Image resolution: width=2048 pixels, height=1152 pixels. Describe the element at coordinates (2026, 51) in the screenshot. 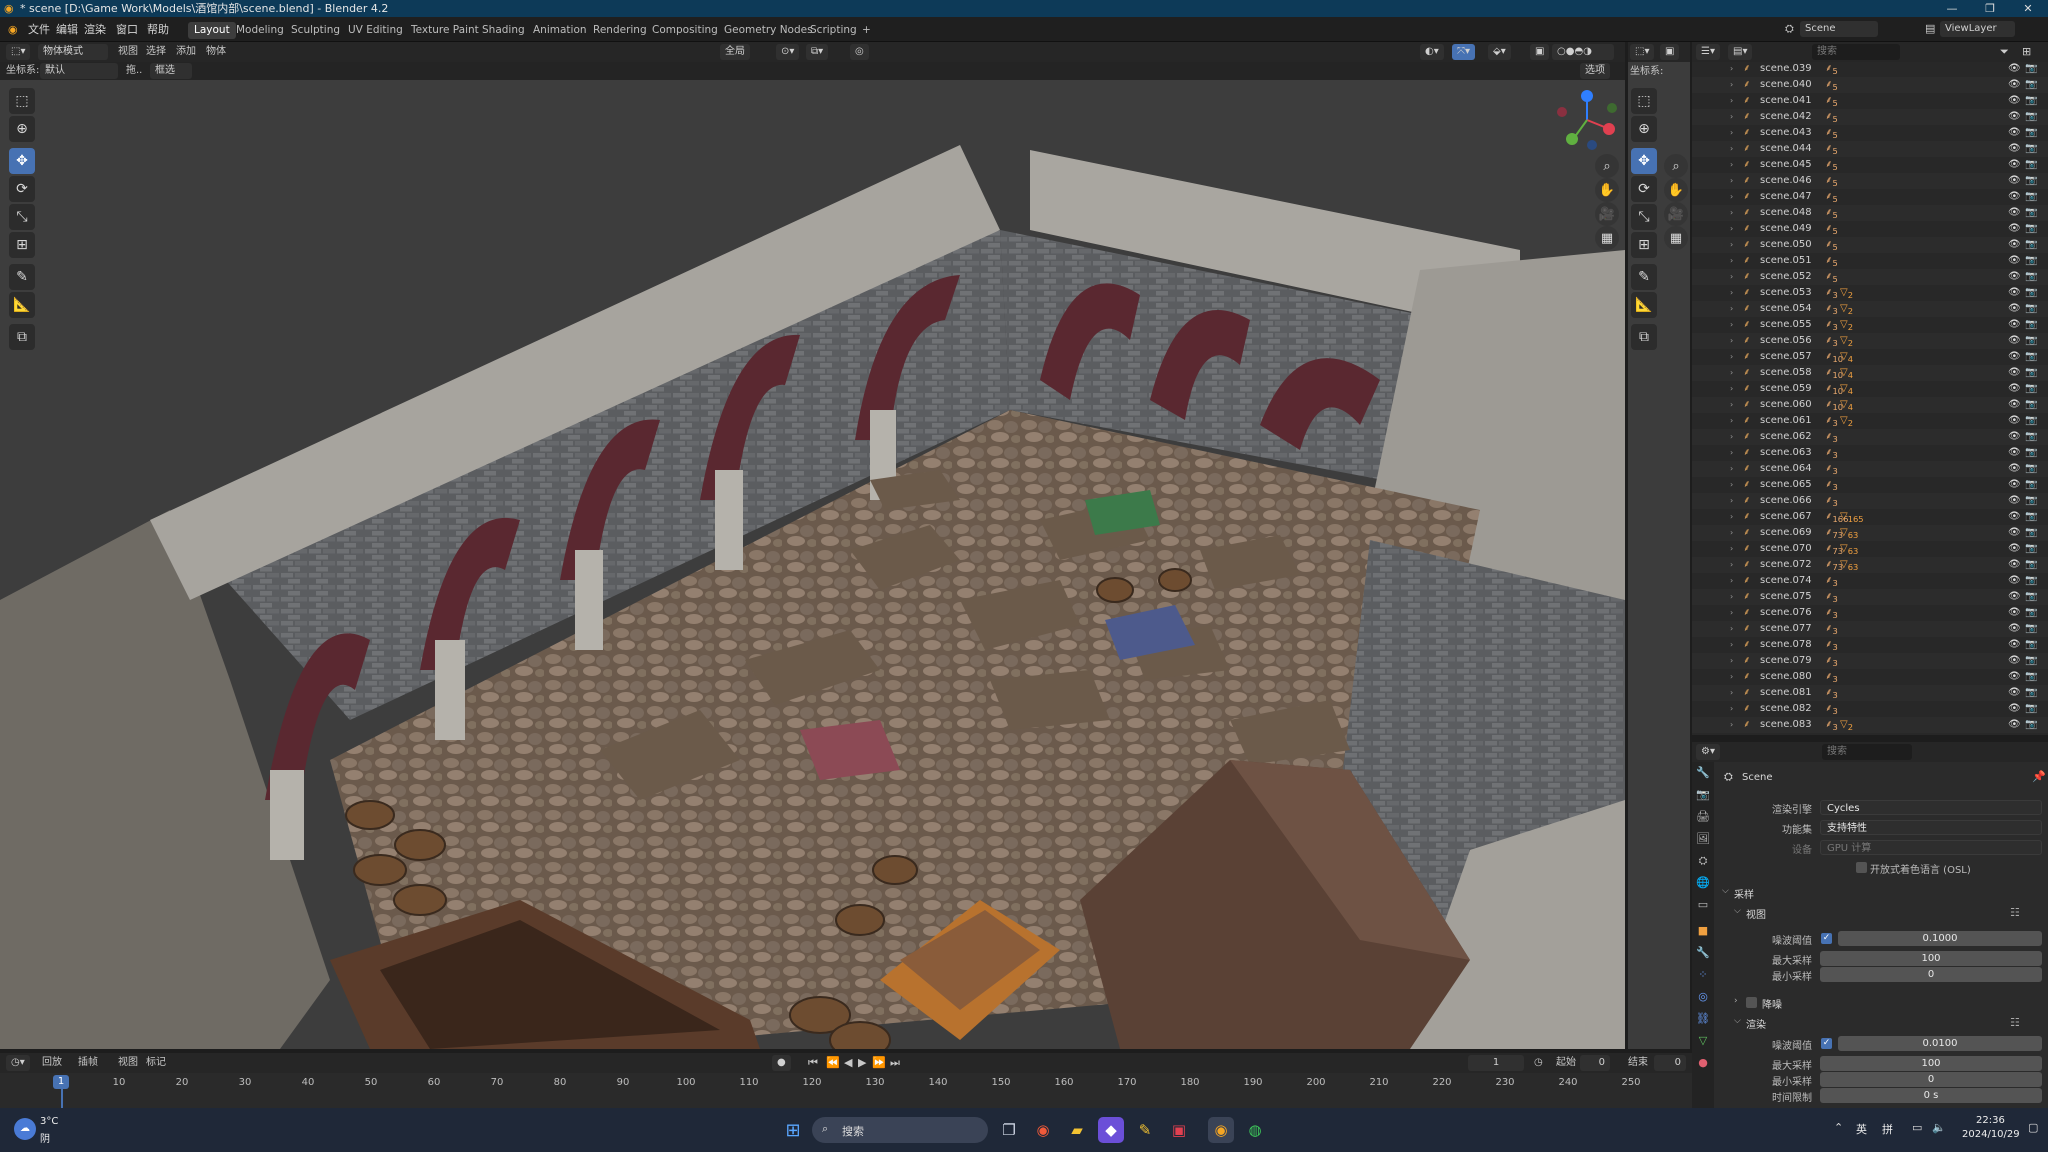

I see `new-collection-icon: ⊞` at that location.